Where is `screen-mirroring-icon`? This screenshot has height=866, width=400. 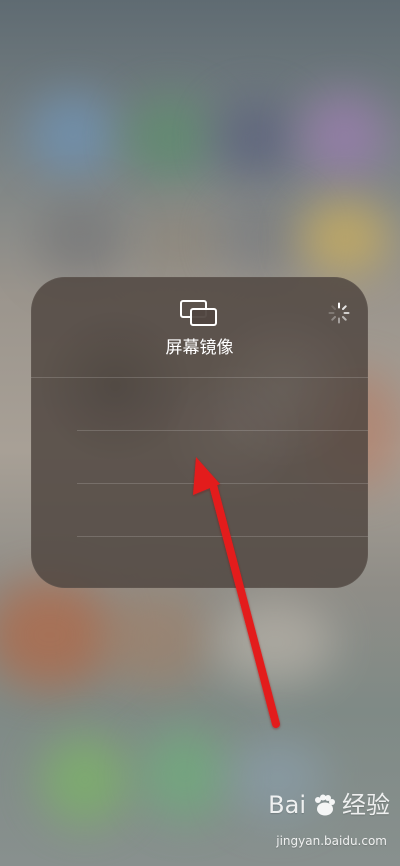 screen-mirroring-icon is located at coordinates (199, 314).